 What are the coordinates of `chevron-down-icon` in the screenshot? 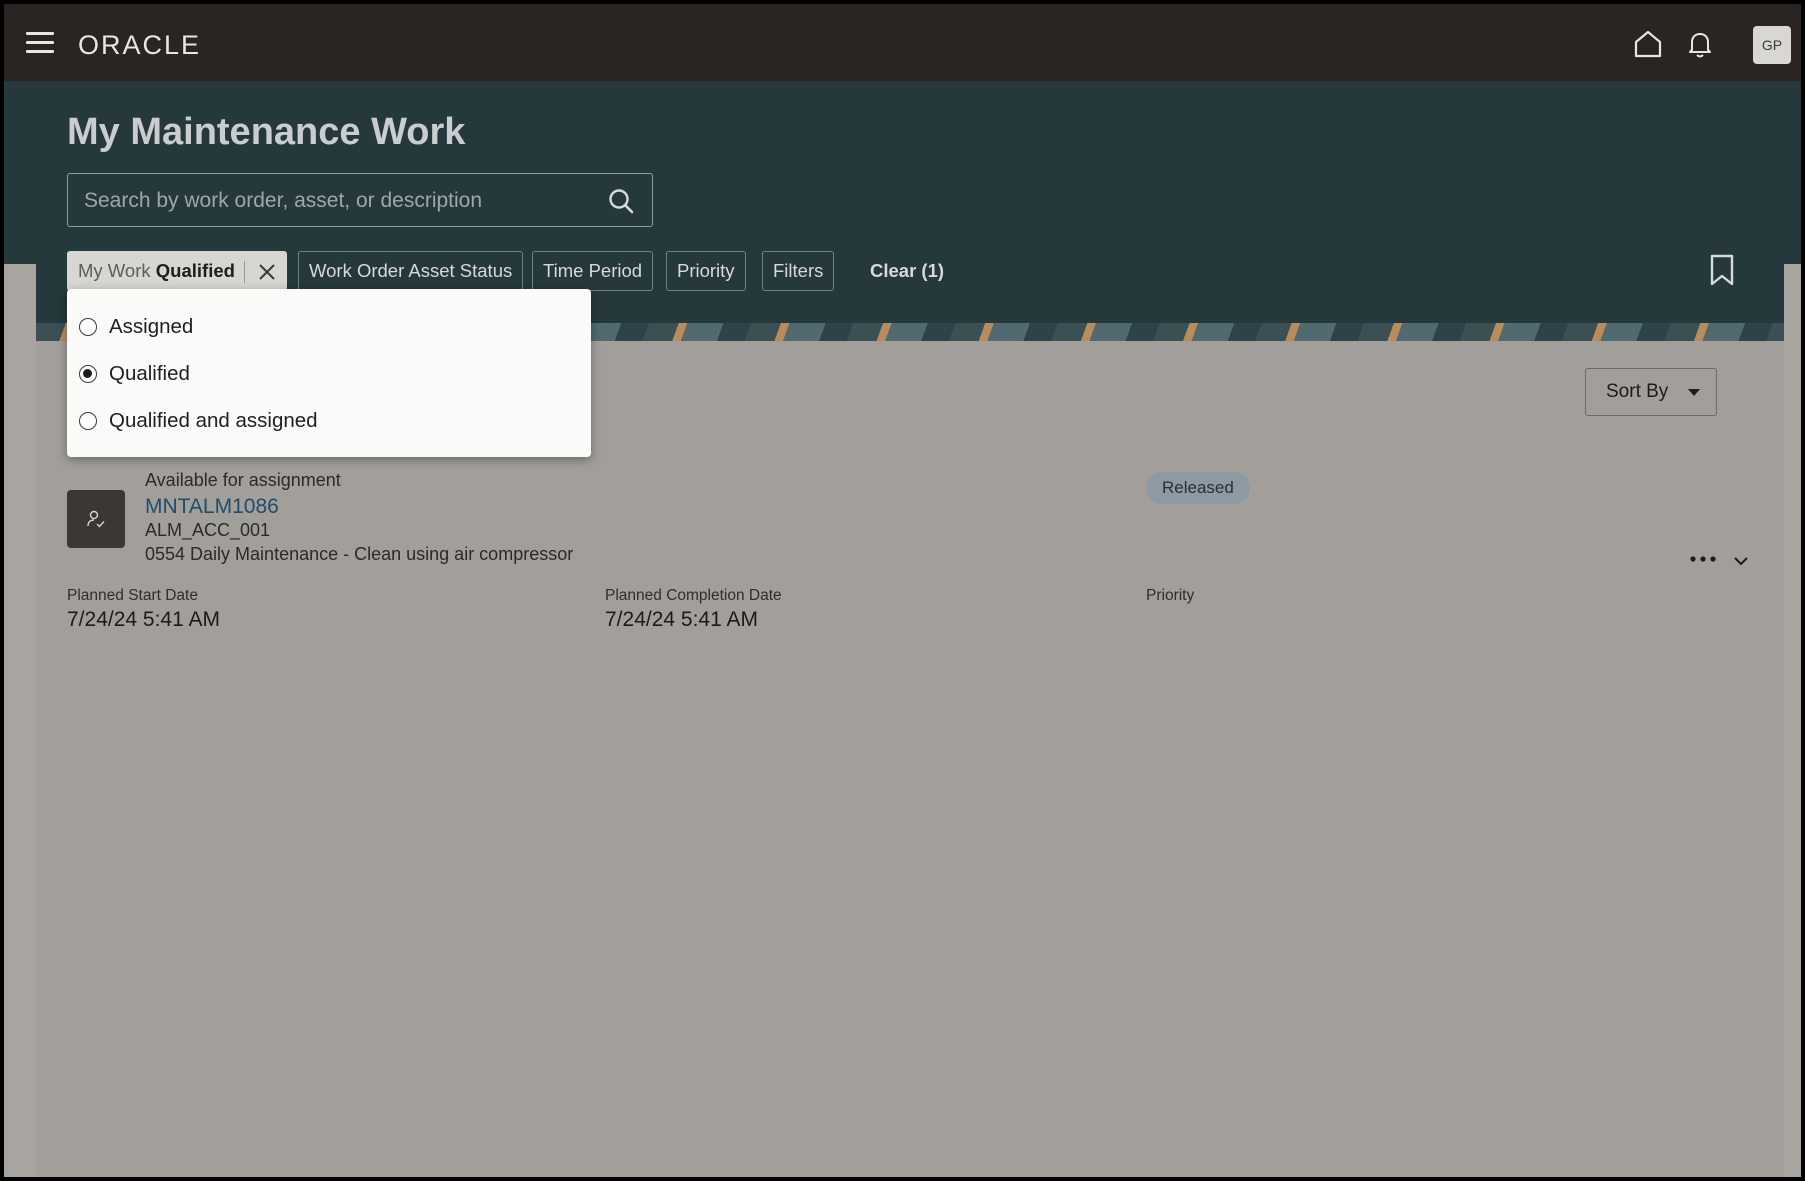 It's located at (1741, 561).